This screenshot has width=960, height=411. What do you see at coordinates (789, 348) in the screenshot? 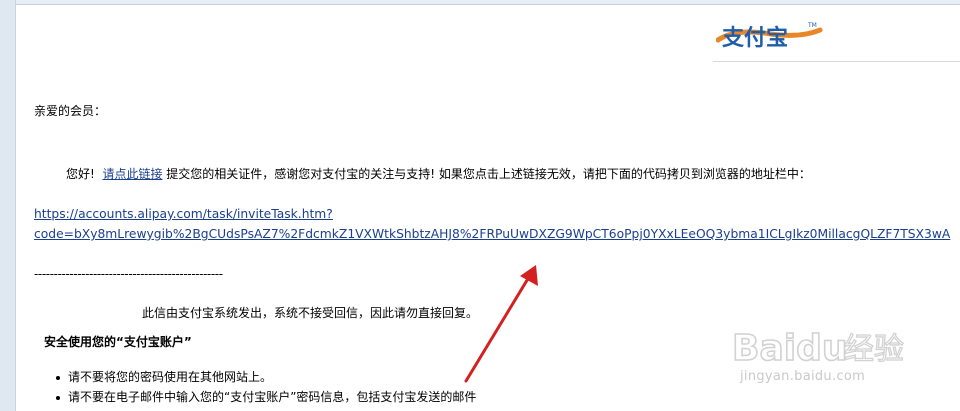
I see `svg-text: Baidu` at bounding box center [789, 348].